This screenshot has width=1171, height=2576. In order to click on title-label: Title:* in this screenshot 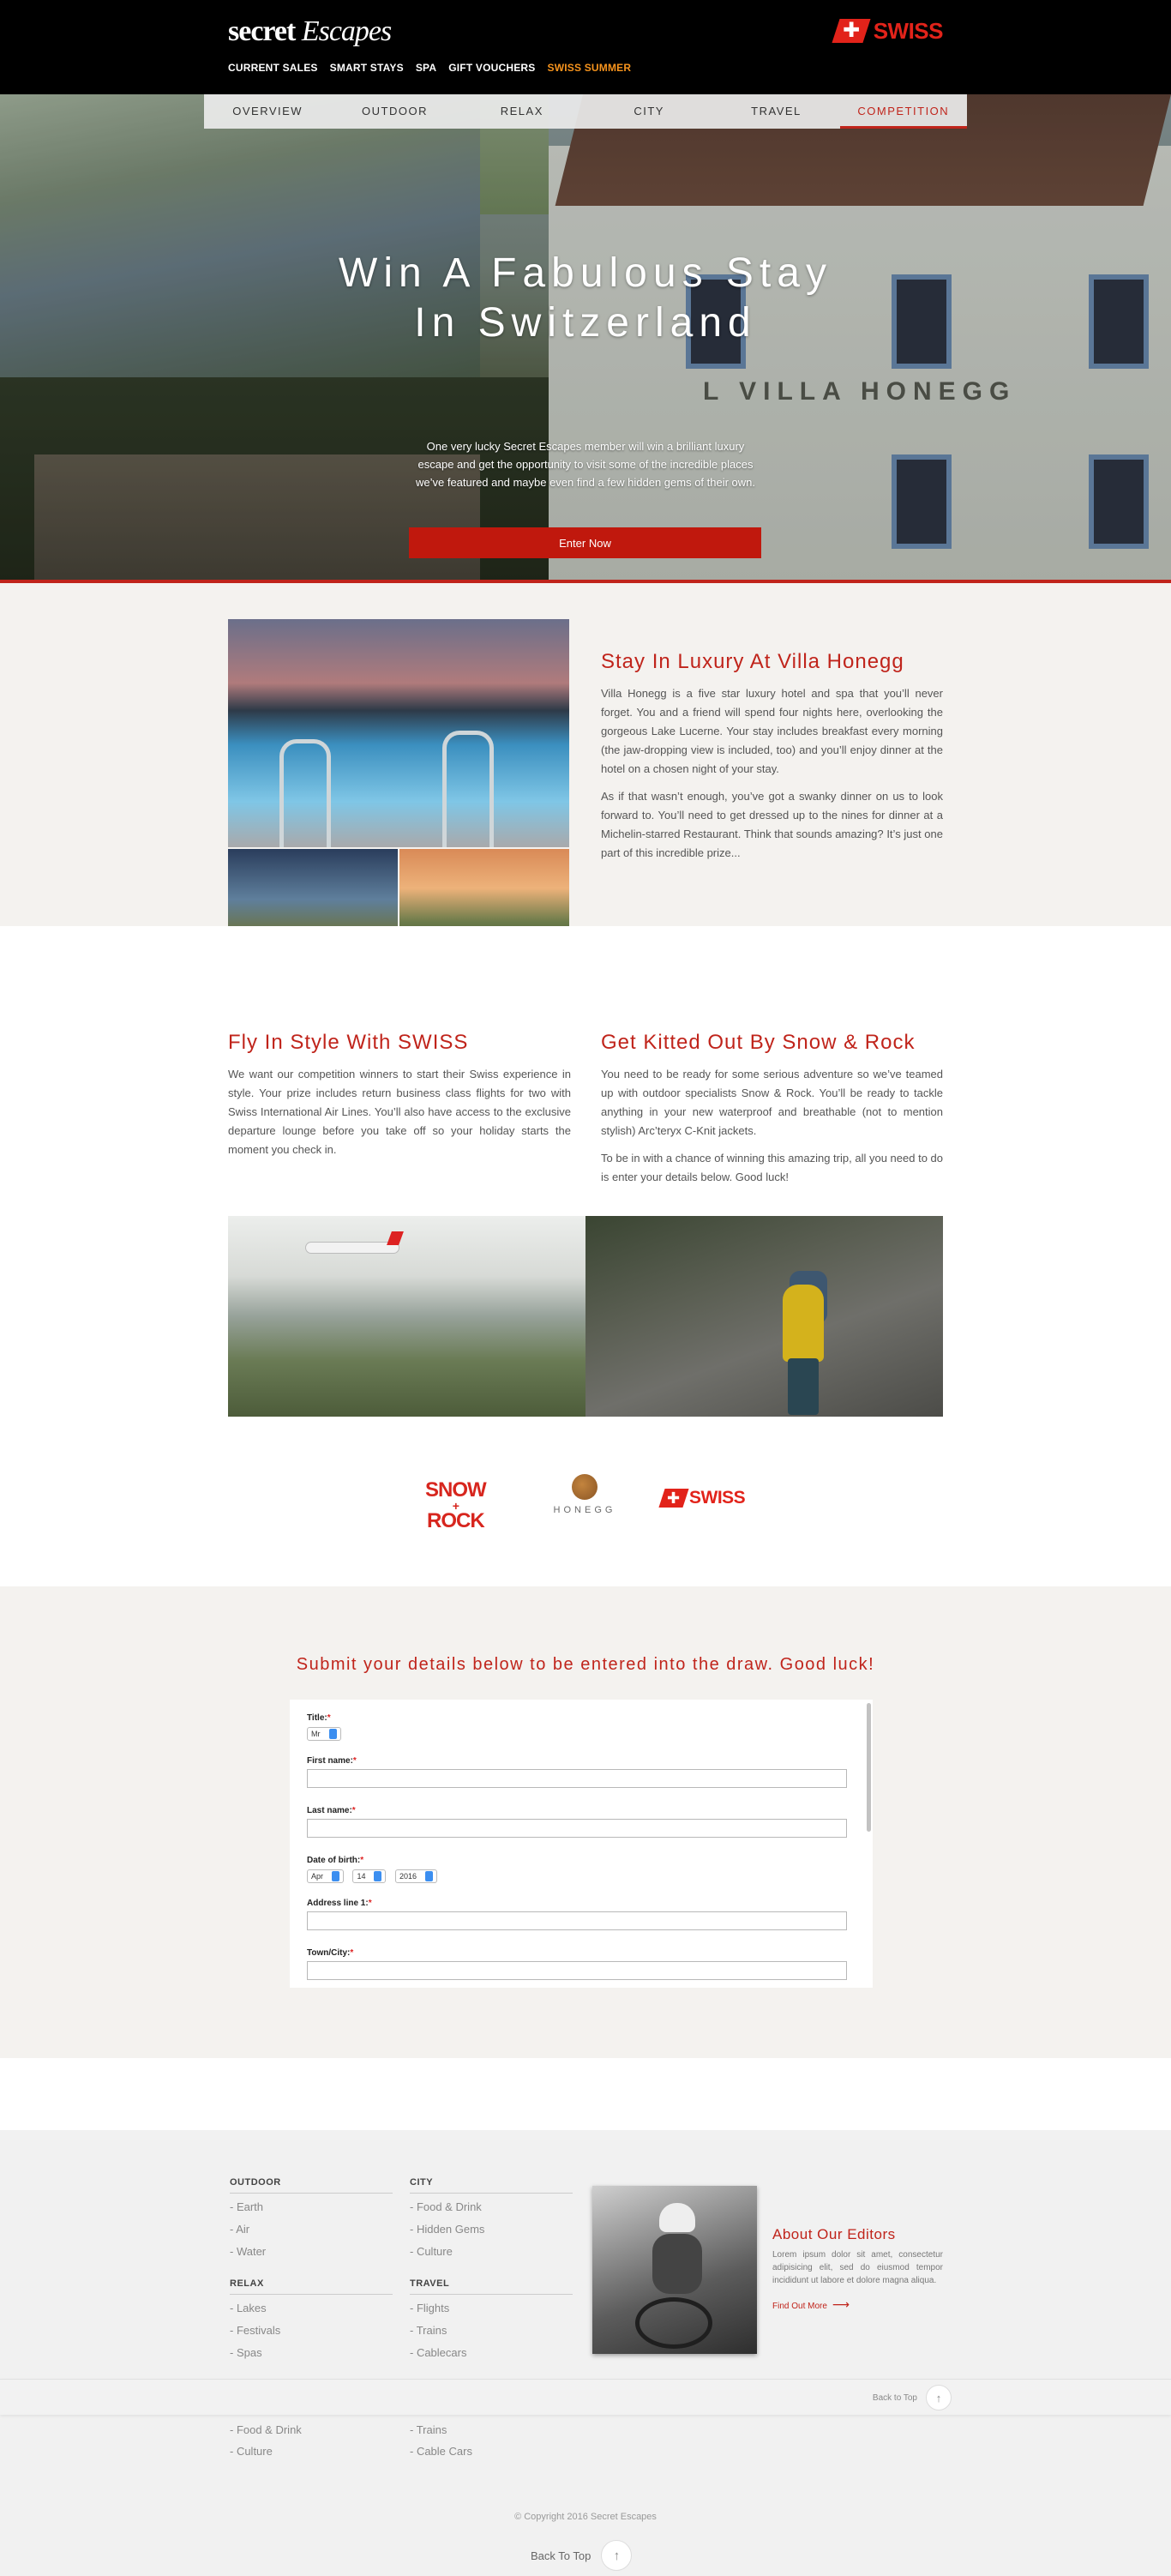, I will do `click(319, 1718)`.